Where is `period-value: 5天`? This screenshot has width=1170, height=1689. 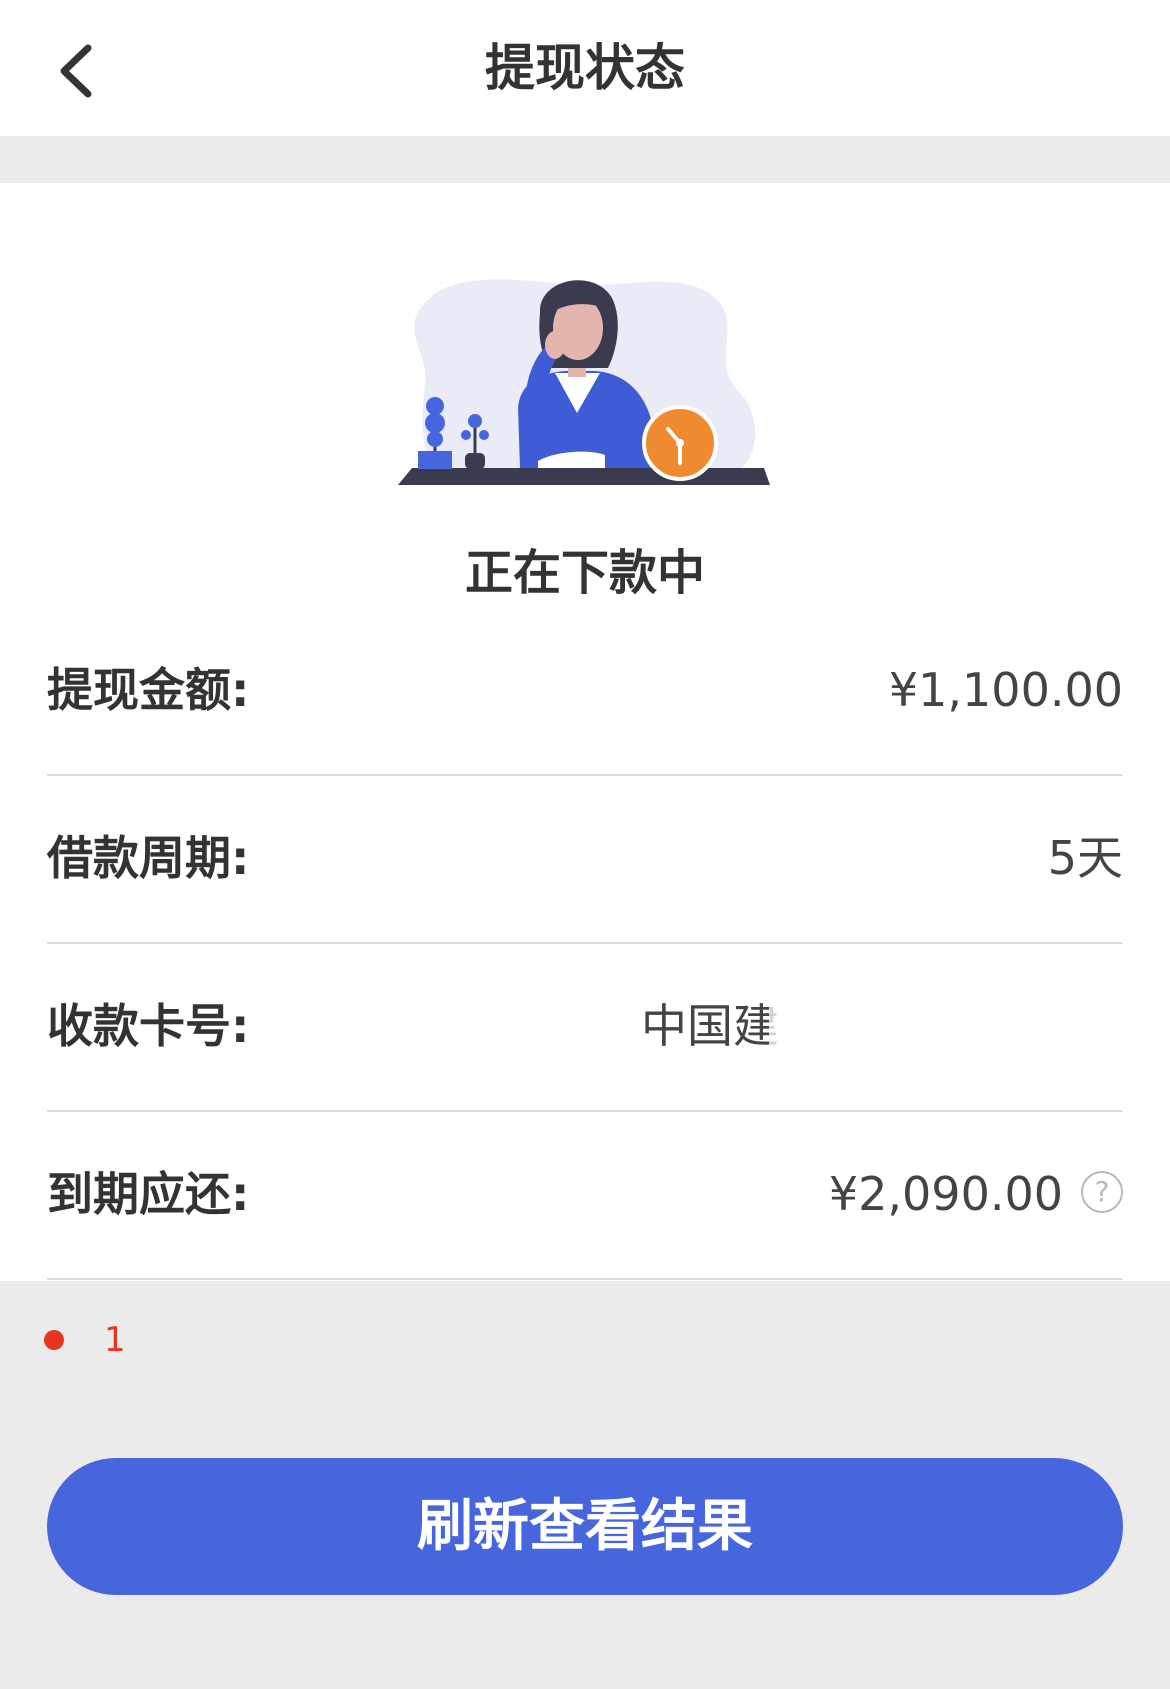 period-value: 5天 is located at coordinates (1085, 858).